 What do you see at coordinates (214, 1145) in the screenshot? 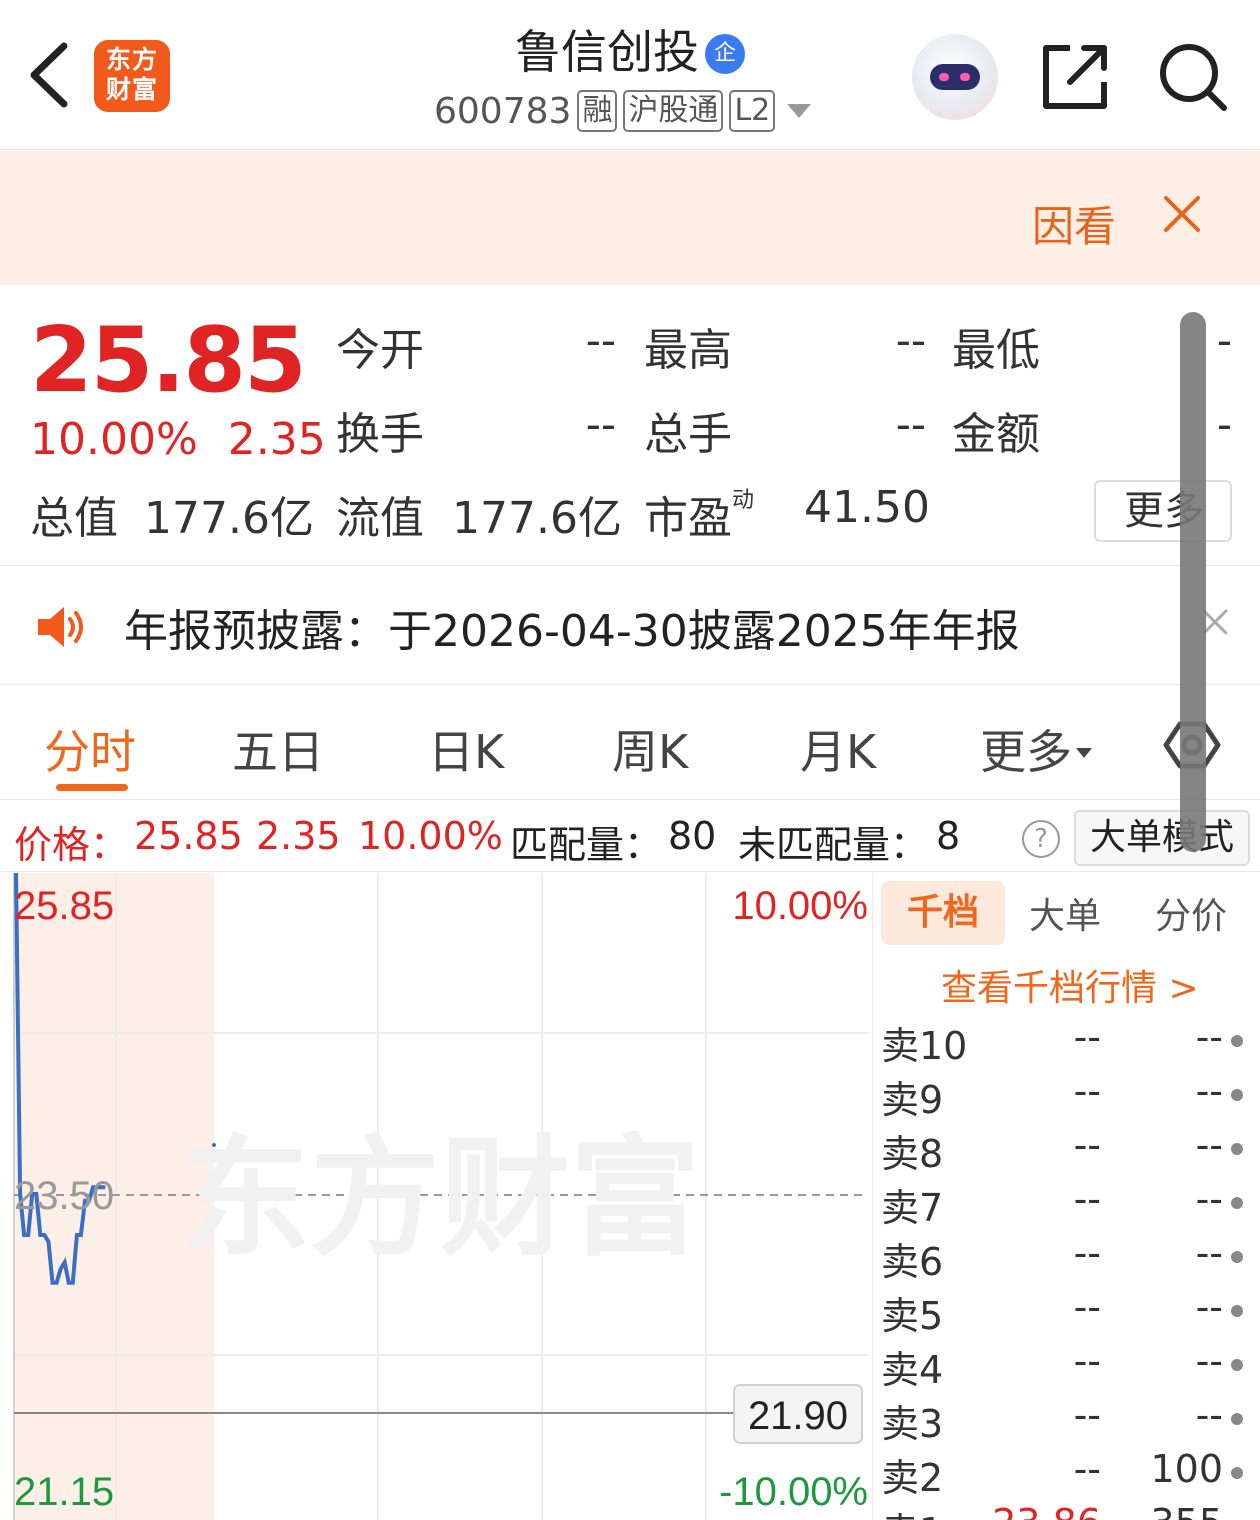
I see `price-point` at bounding box center [214, 1145].